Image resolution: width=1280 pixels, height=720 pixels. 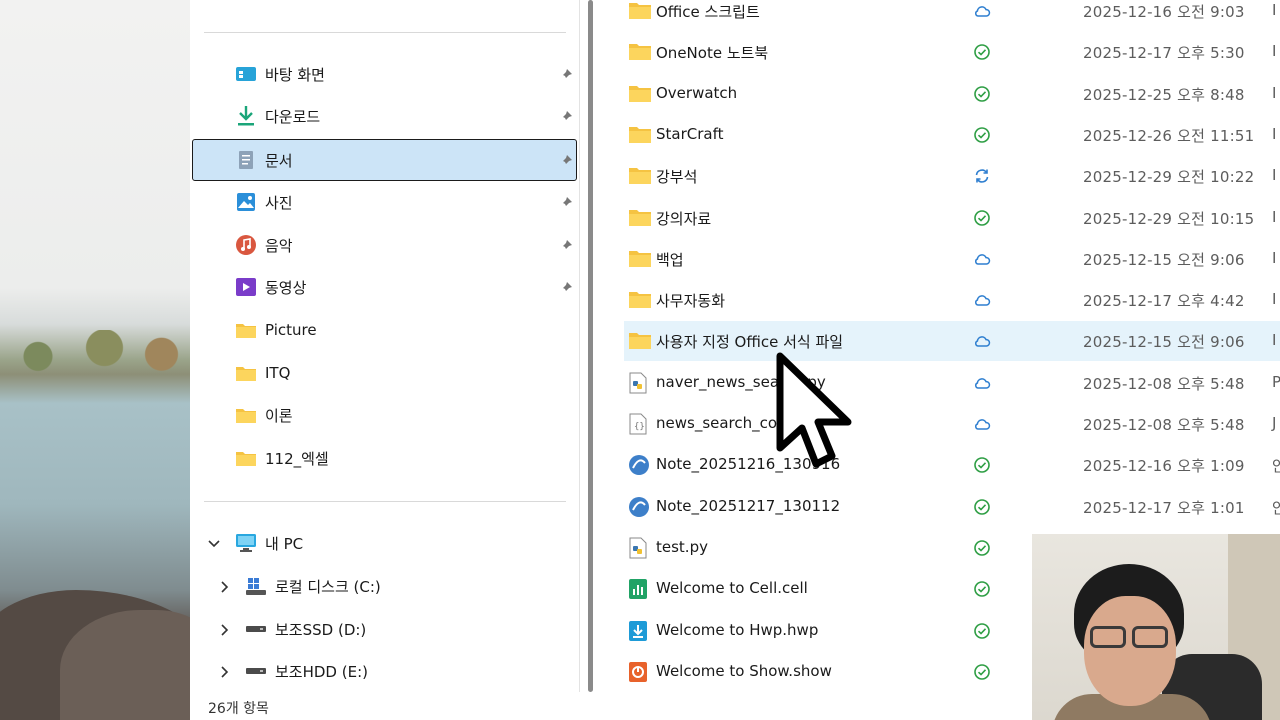 What do you see at coordinates (384, 415) in the screenshot?
I see `nav-item-theory-folder: 이론` at bounding box center [384, 415].